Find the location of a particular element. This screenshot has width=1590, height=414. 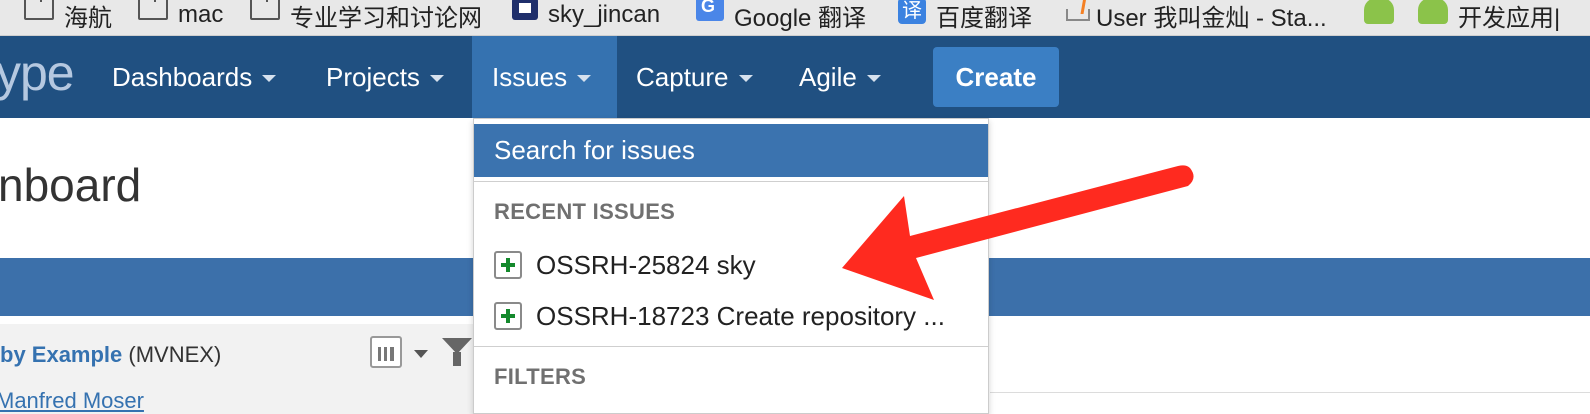

red-arrow-annotation is located at coordinates (1018, 232).